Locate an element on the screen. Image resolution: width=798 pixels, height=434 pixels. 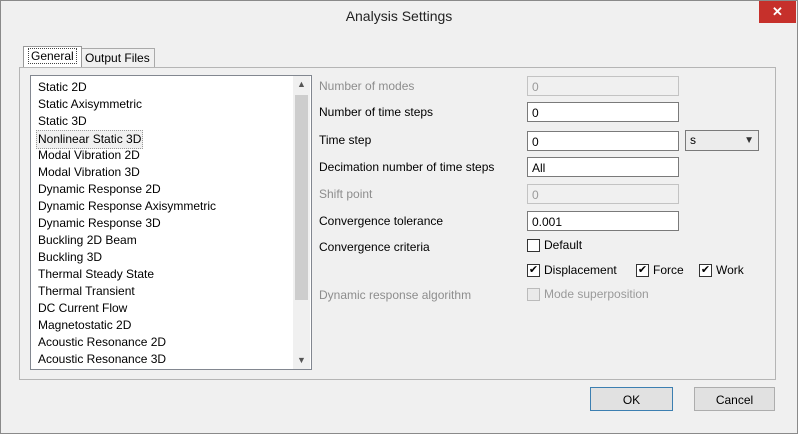
decimation-input: All is located at coordinates (603, 167).